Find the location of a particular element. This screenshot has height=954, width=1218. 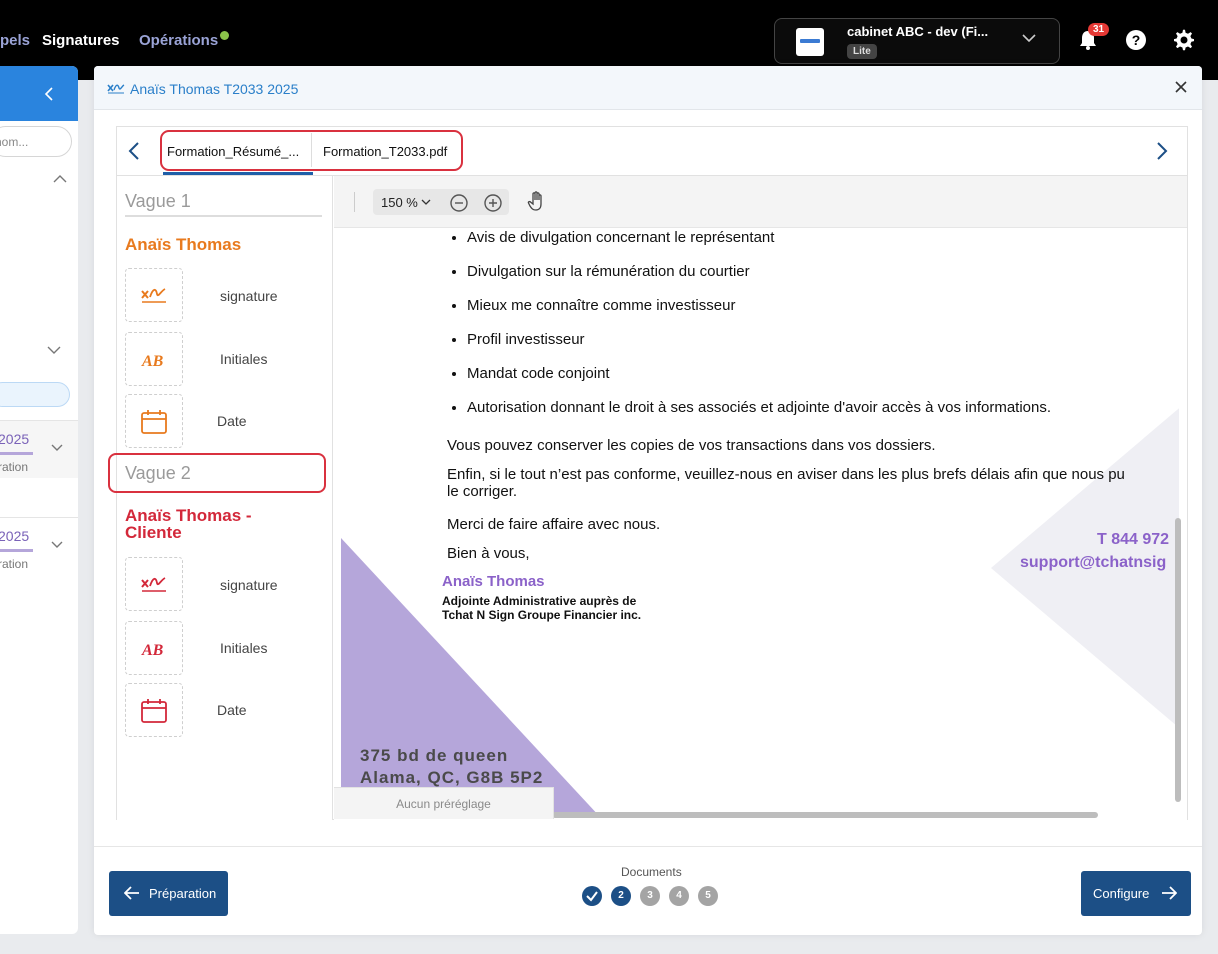

steps-label: Documents is located at coordinates (651, 872).